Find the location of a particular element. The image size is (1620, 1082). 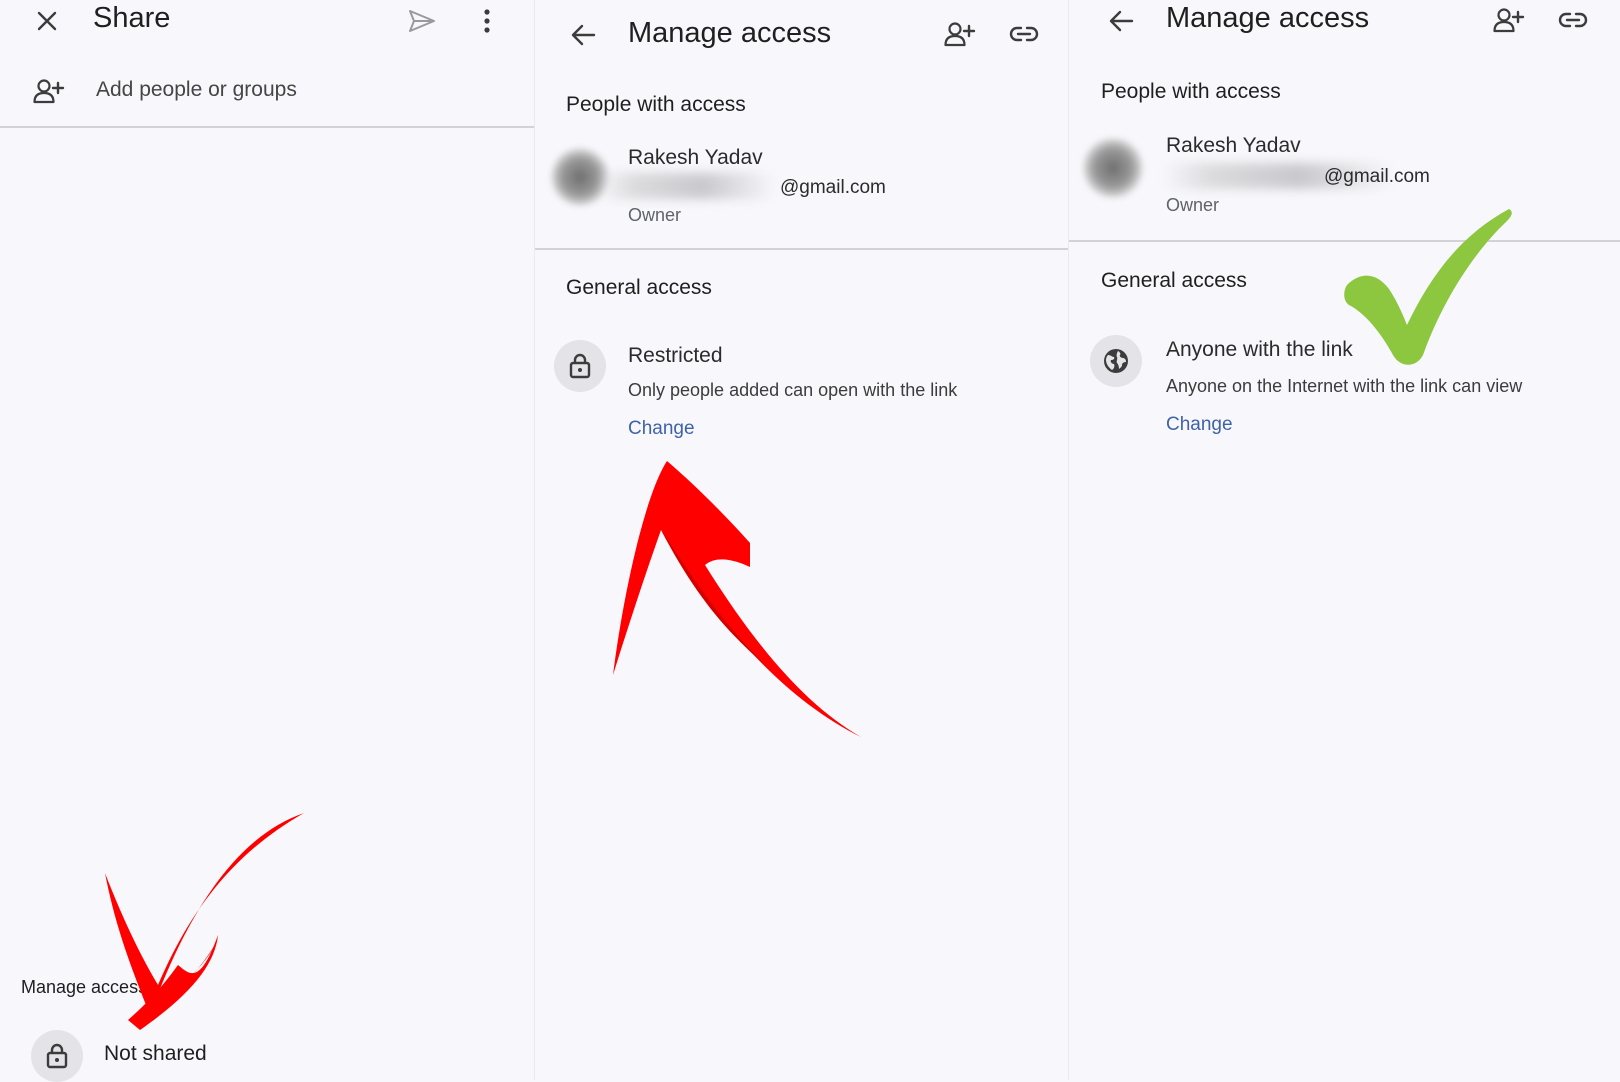

not-shared-row: Not shared is located at coordinates (180, 1054).